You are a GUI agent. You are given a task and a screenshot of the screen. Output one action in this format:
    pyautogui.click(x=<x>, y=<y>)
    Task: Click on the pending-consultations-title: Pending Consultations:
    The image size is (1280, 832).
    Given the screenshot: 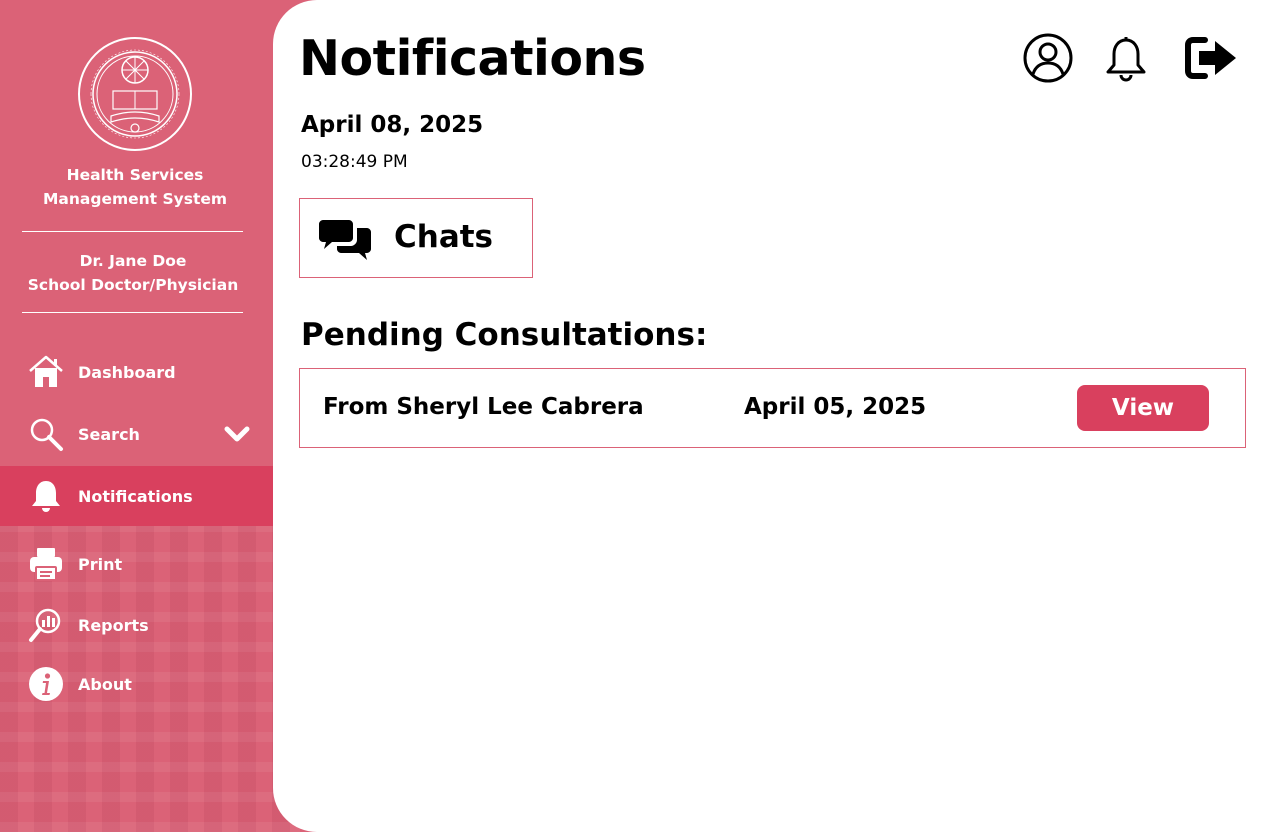 What is the action you would take?
    pyautogui.click(x=504, y=335)
    